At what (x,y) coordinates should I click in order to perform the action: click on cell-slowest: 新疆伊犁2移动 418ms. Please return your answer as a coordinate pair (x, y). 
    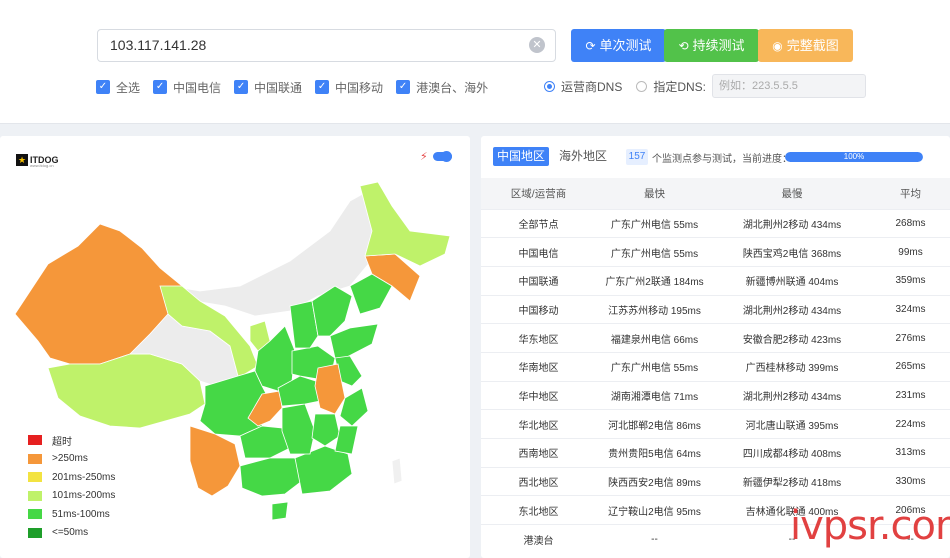
    Looking at the image, I should click on (792, 484).